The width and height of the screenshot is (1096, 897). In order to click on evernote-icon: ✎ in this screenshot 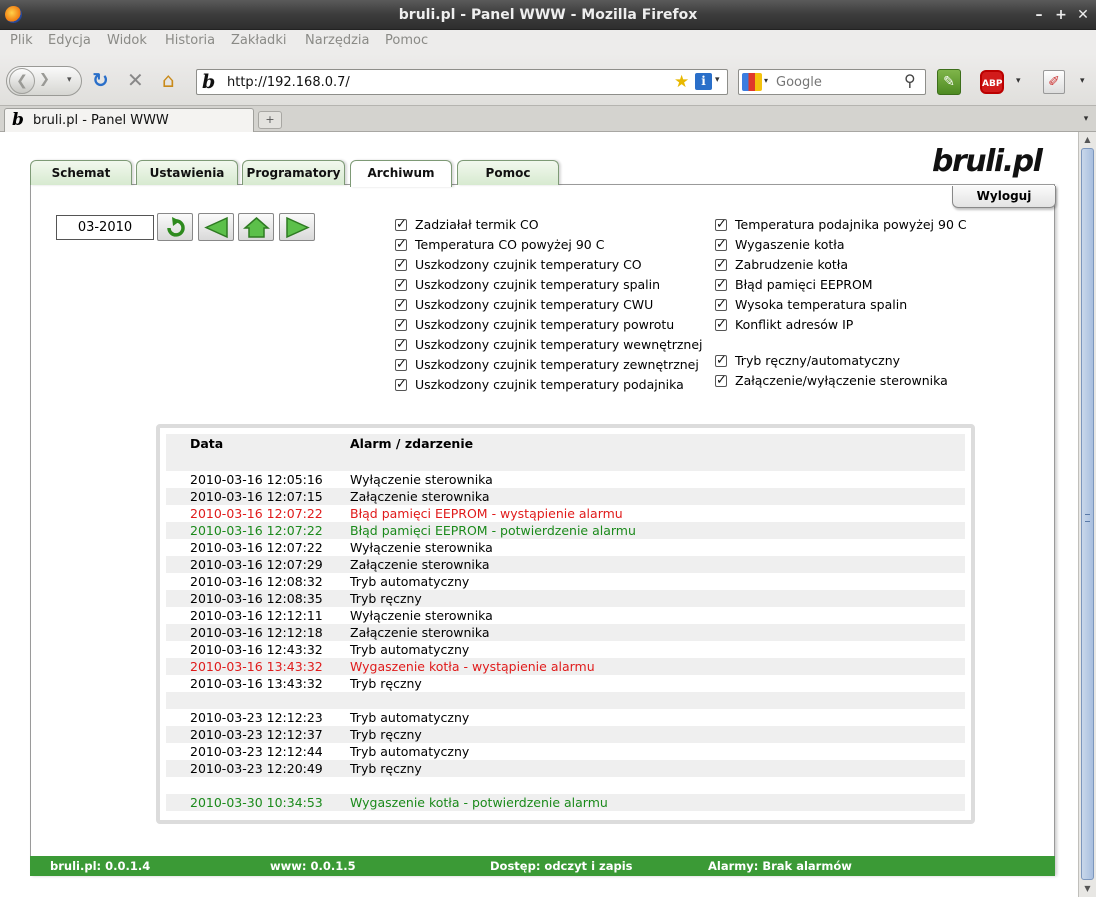, I will do `click(949, 82)`.